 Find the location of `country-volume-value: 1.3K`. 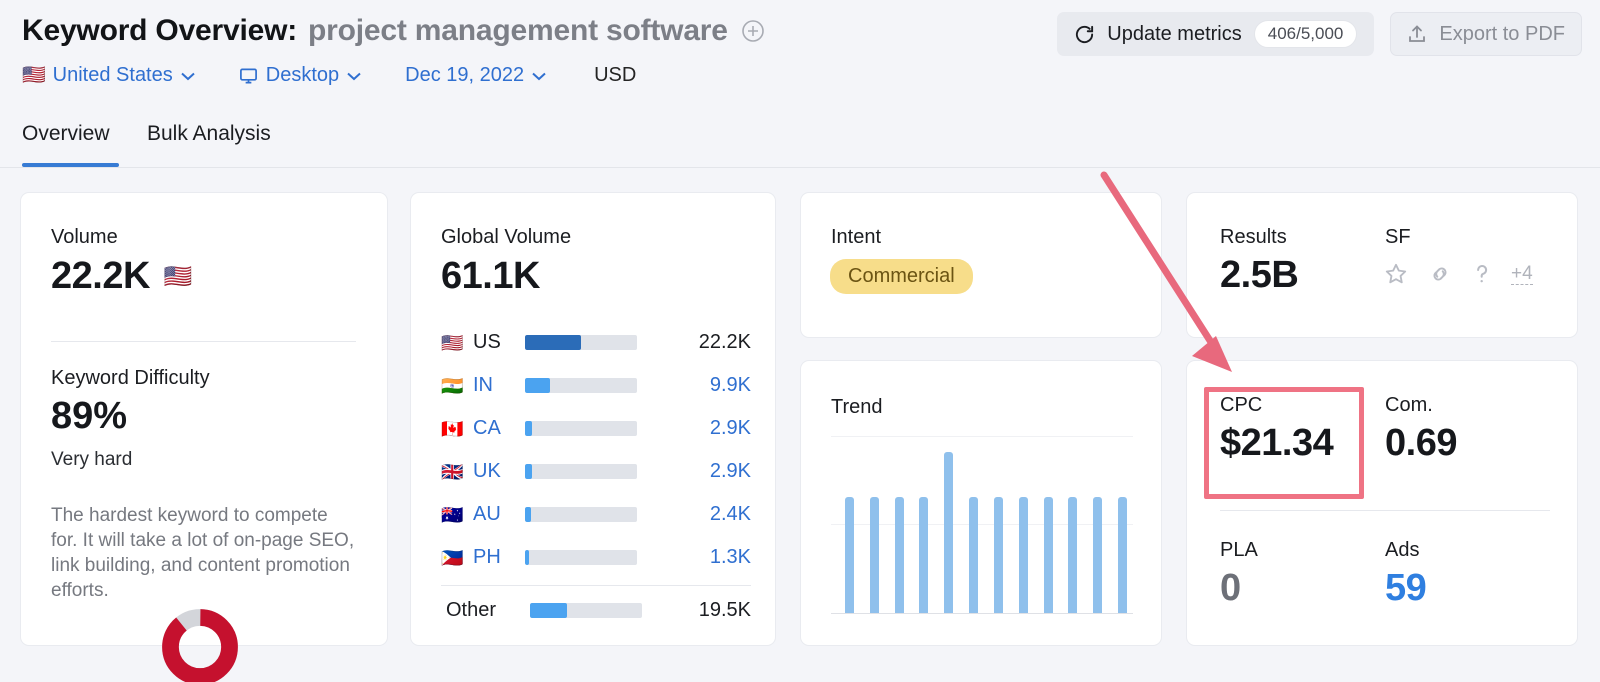

country-volume-value: 1.3K is located at coordinates (730, 557).